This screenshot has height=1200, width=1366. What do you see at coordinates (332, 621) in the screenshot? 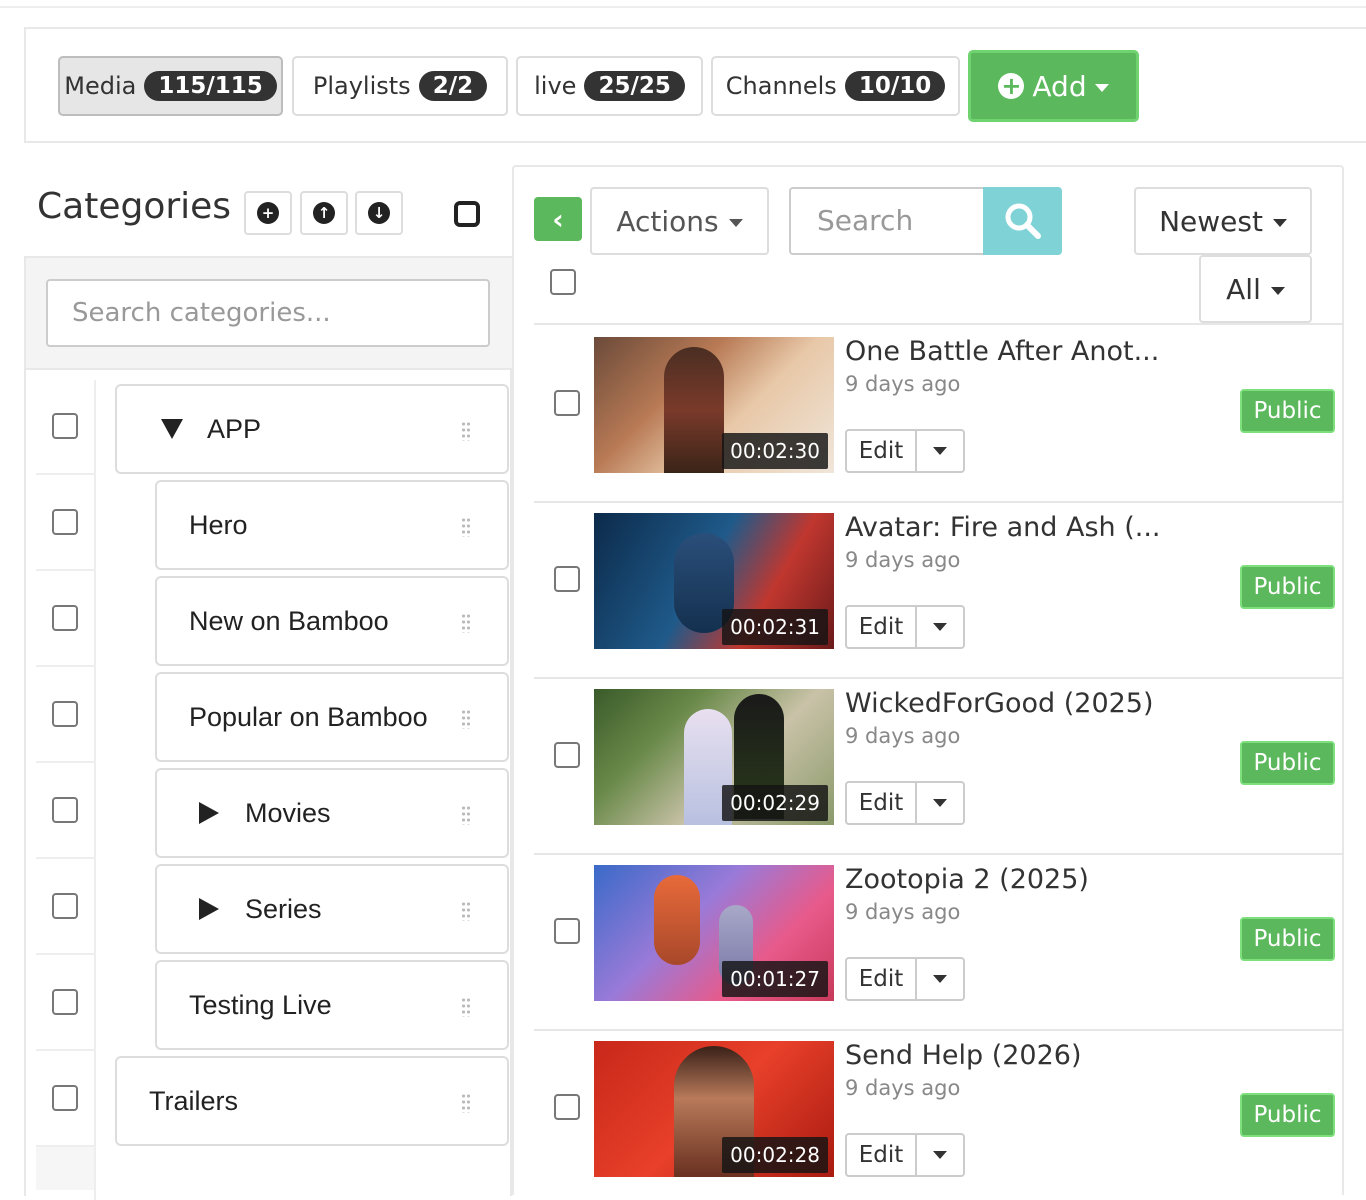
I see `category-item-new-on-bamboo: New on Bamboo` at bounding box center [332, 621].